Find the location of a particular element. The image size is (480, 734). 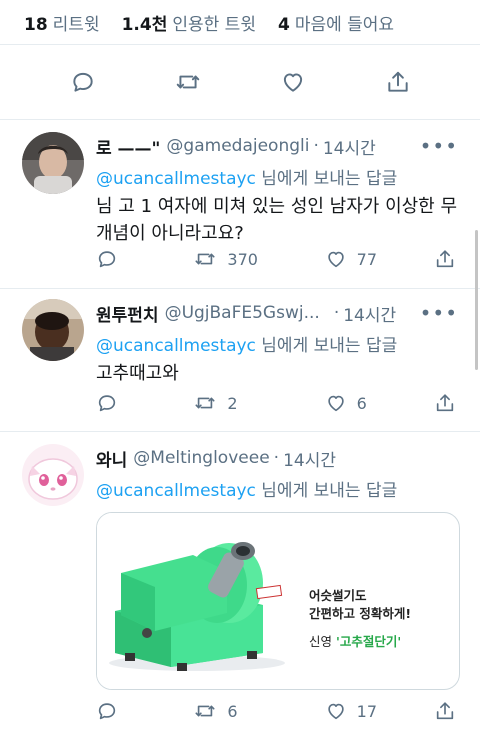

like-button is located at coordinates (293, 82).